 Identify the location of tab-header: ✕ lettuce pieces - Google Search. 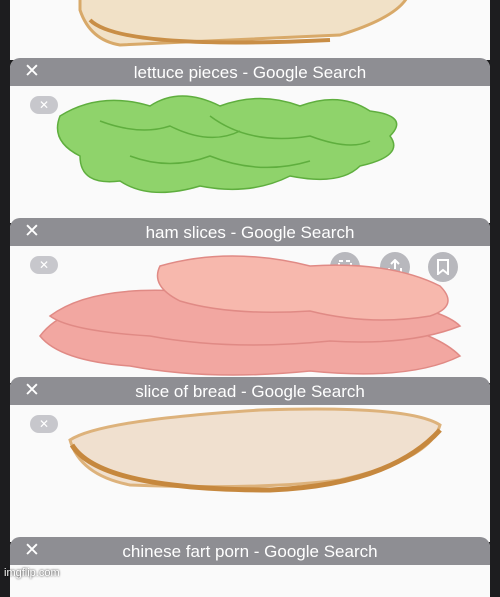
(250, 72).